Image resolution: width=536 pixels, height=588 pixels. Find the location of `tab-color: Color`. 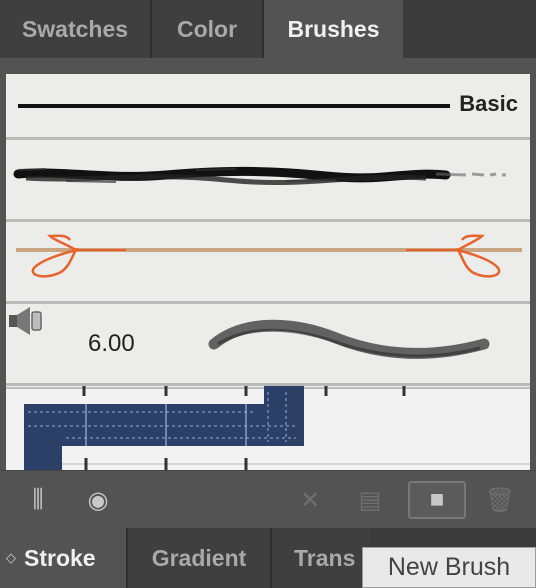

tab-color: Color is located at coordinates (208, 29).